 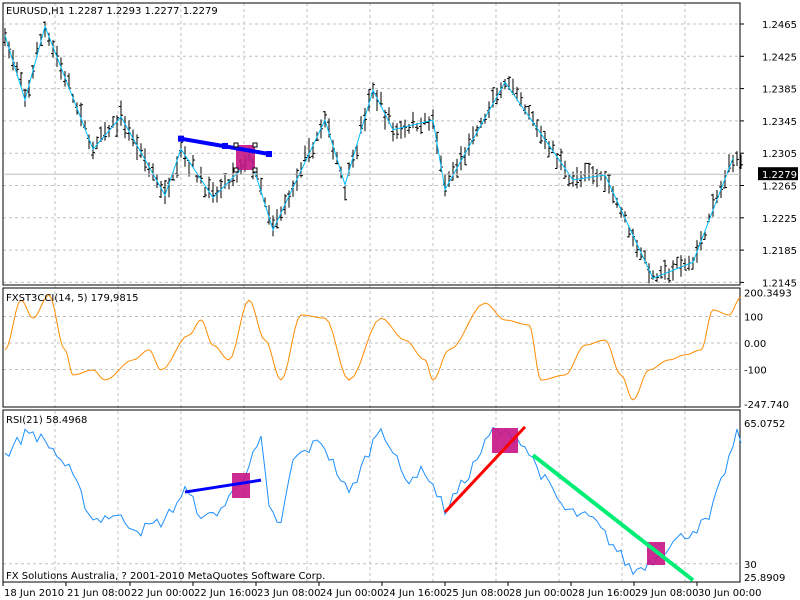 What do you see at coordinates (779, 90) in the screenshot?
I see `price-tick-label: 1.2385` at bounding box center [779, 90].